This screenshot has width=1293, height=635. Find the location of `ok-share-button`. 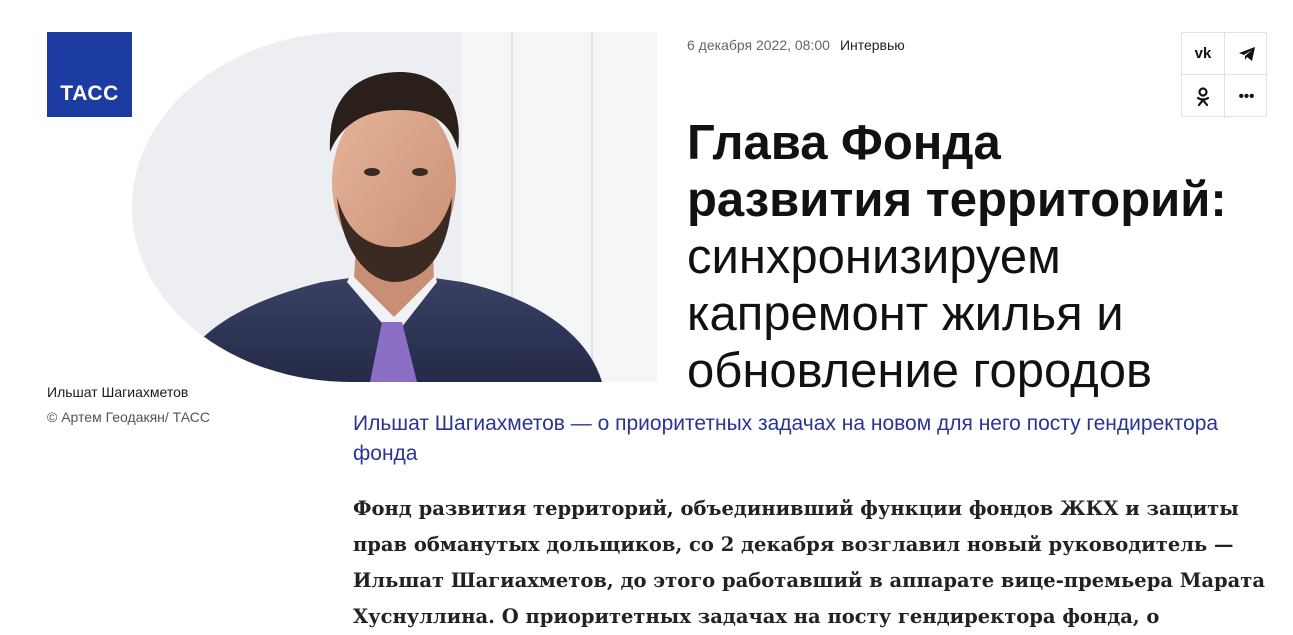

ok-share-button is located at coordinates (1203, 96).